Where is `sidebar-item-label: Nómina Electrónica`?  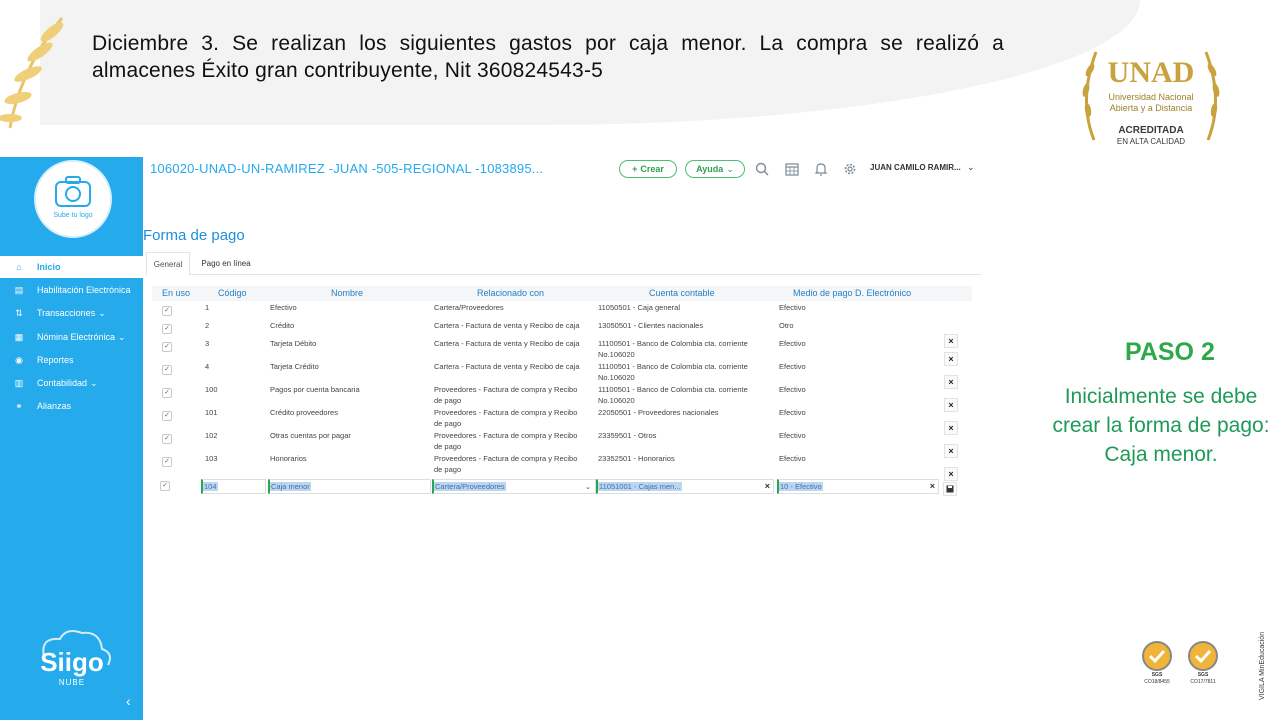 sidebar-item-label: Nómina Electrónica is located at coordinates (76, 337).